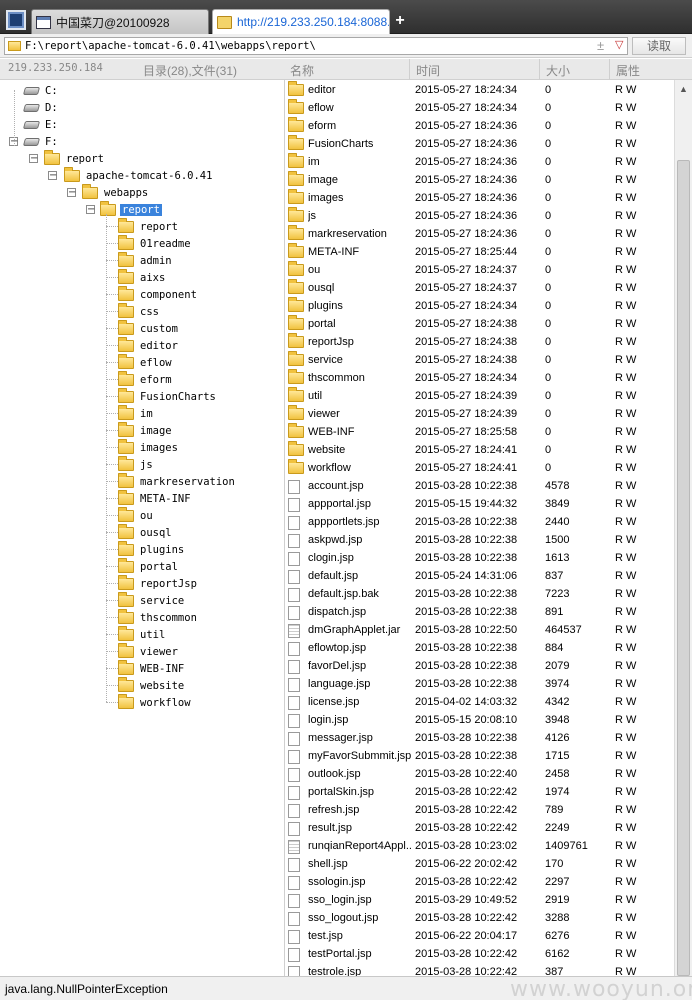 This screenshot has width=692, height=1000. Describe the element at coordinates (479, 414) in the screenshot. I see `file-row: viewer 2015-05-27 18:24:39 0 R W` at that location.